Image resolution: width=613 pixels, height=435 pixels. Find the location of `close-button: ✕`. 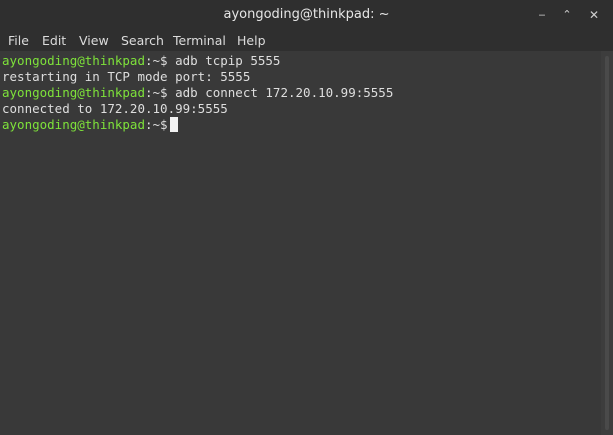

close-button: ✕ is located at coordinates (594, 15).